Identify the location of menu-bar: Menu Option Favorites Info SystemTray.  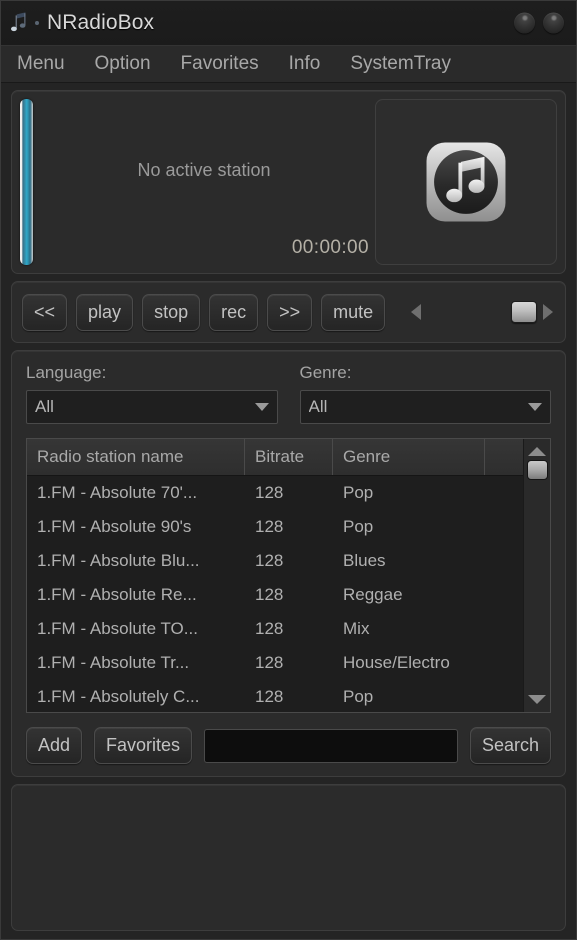
(288, 64).